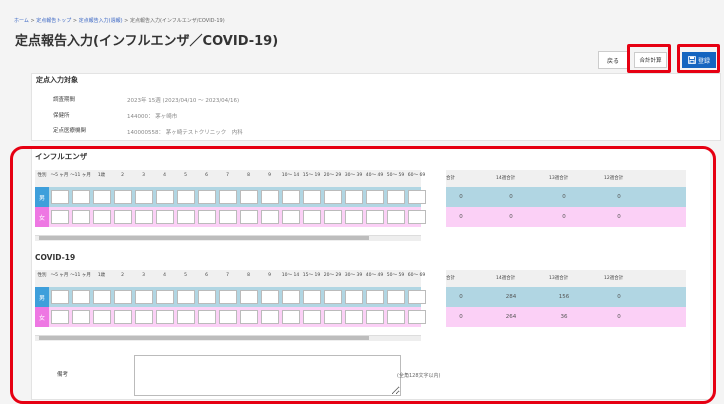 This screenshot has height=404, width=724. What do you see at coordinates (649, 58) in the screenshot?
I see `calculate-button-highlight` at bounding box center [649, 58].